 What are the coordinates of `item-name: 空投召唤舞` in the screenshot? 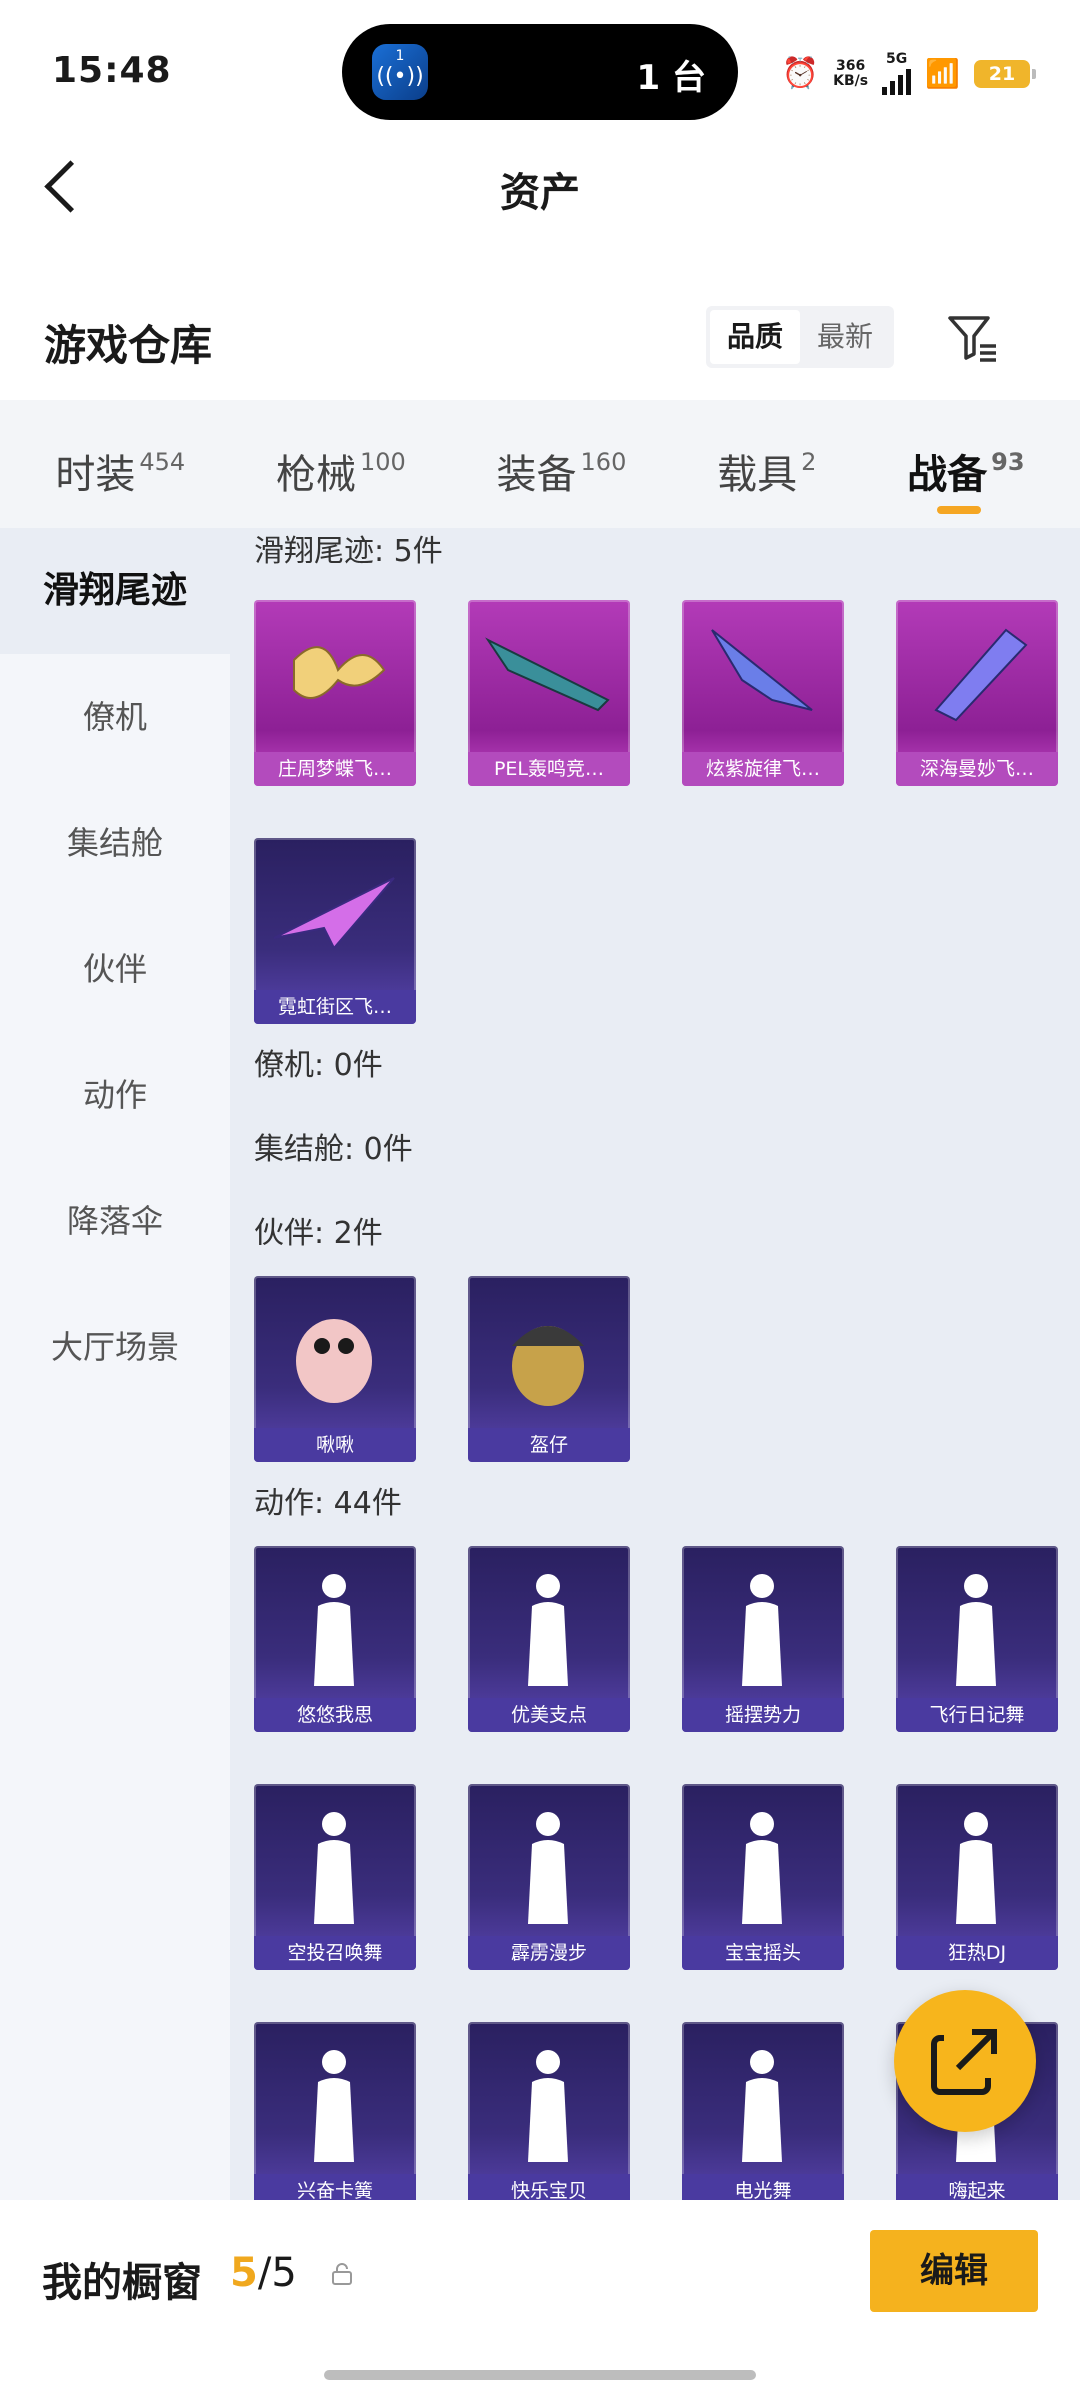 It's located at (335, 1953).